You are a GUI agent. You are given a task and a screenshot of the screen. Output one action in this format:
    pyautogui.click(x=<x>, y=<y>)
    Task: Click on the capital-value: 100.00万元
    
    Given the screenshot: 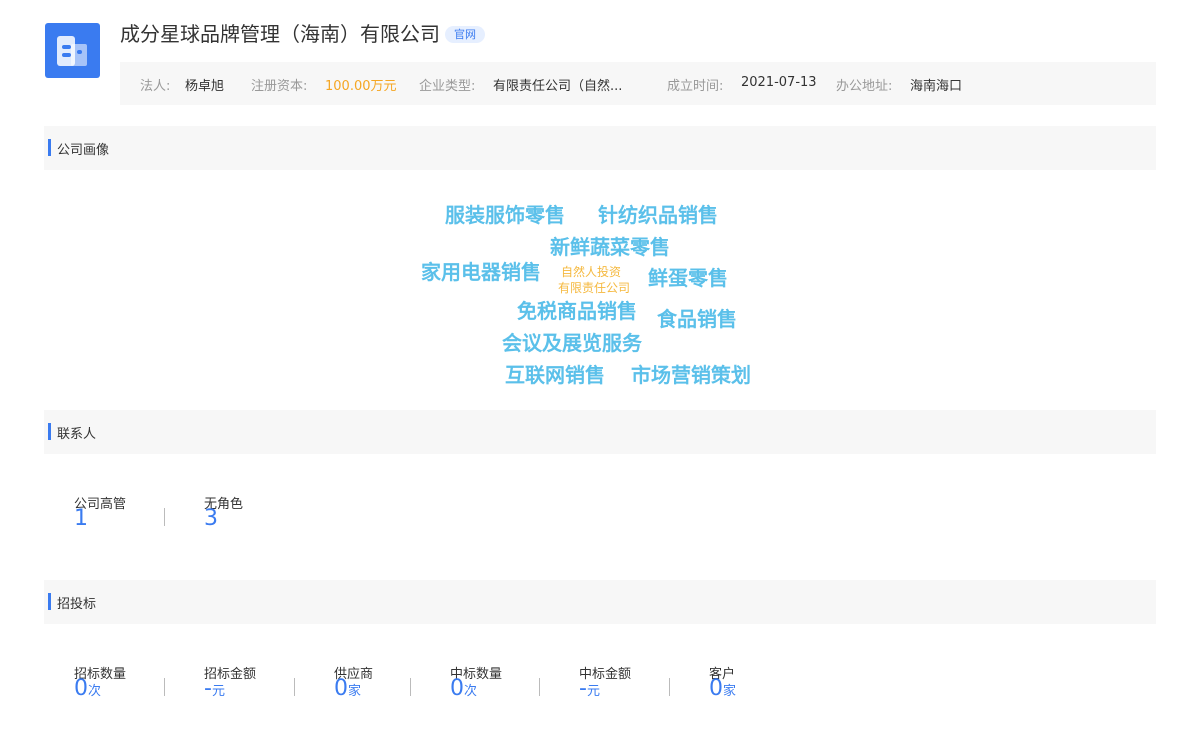 What is the action you would take?
    pyautogui.click(x=361, y=86)
    